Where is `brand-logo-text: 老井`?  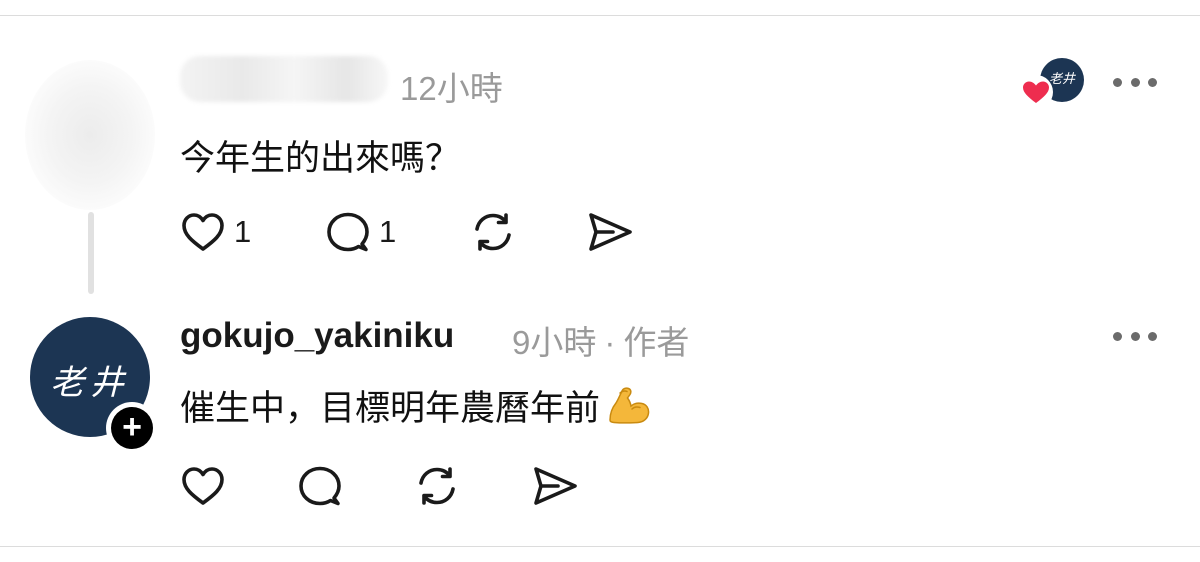
brand-logo-text: 老井 is located at coordinates (90, 383).